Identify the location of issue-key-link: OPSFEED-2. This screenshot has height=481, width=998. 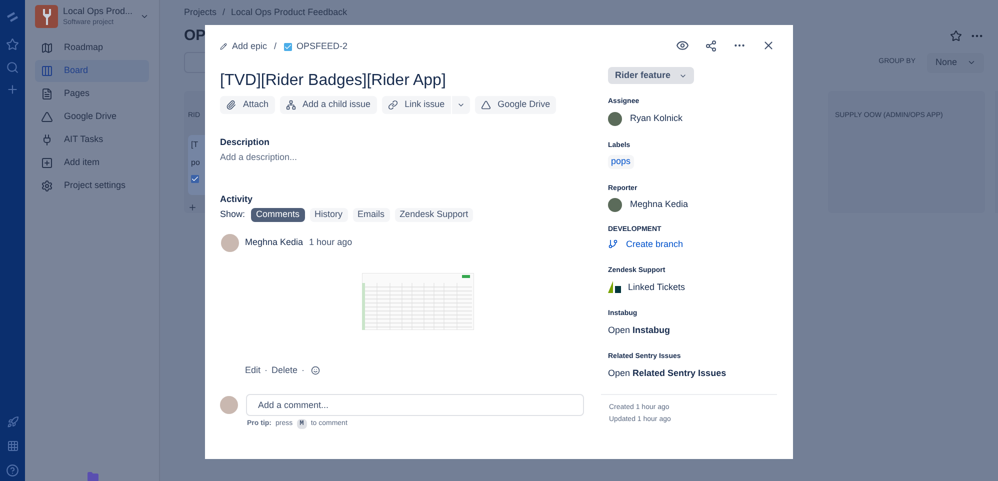
(322, 47).